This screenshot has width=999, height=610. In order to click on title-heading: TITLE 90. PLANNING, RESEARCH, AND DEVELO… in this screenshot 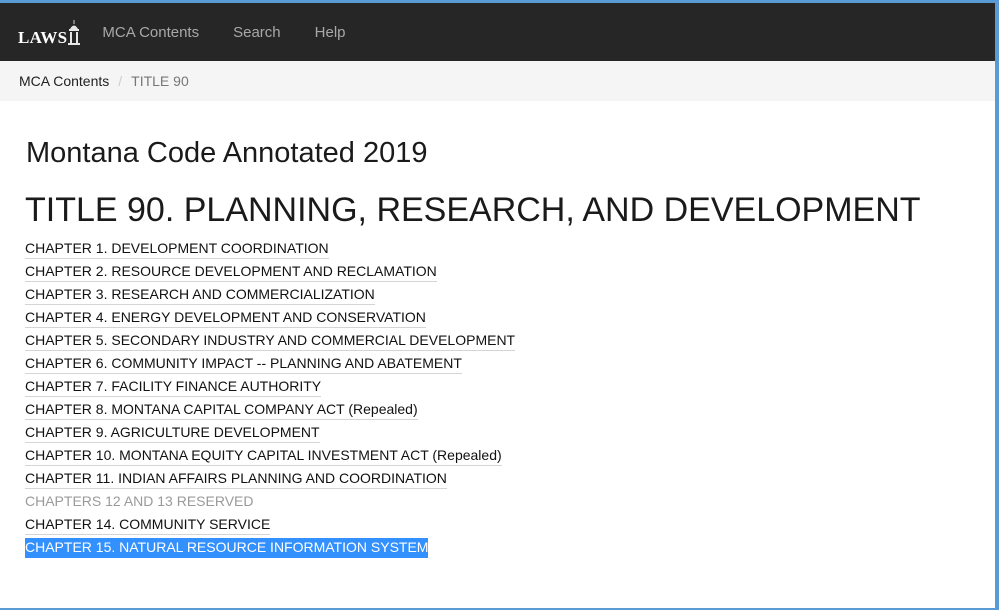, I will do `click(473, 210)`.